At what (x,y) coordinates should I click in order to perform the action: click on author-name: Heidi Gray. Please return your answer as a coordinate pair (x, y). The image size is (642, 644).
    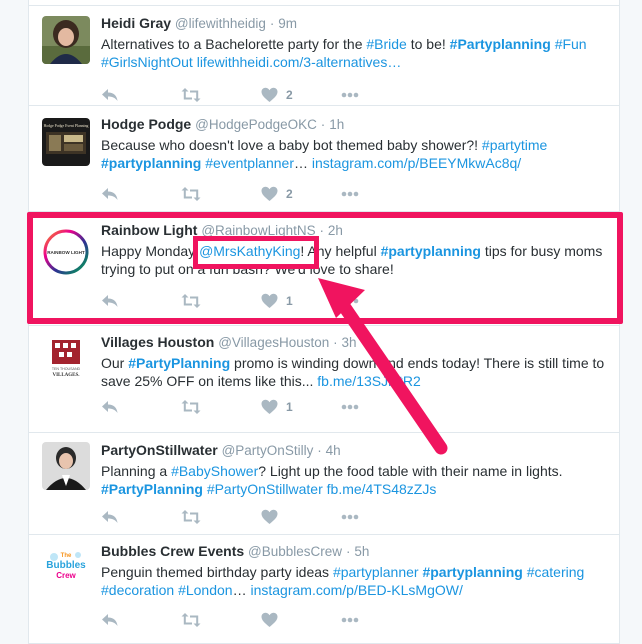
    Looking at the image, I should click on (136, 23).